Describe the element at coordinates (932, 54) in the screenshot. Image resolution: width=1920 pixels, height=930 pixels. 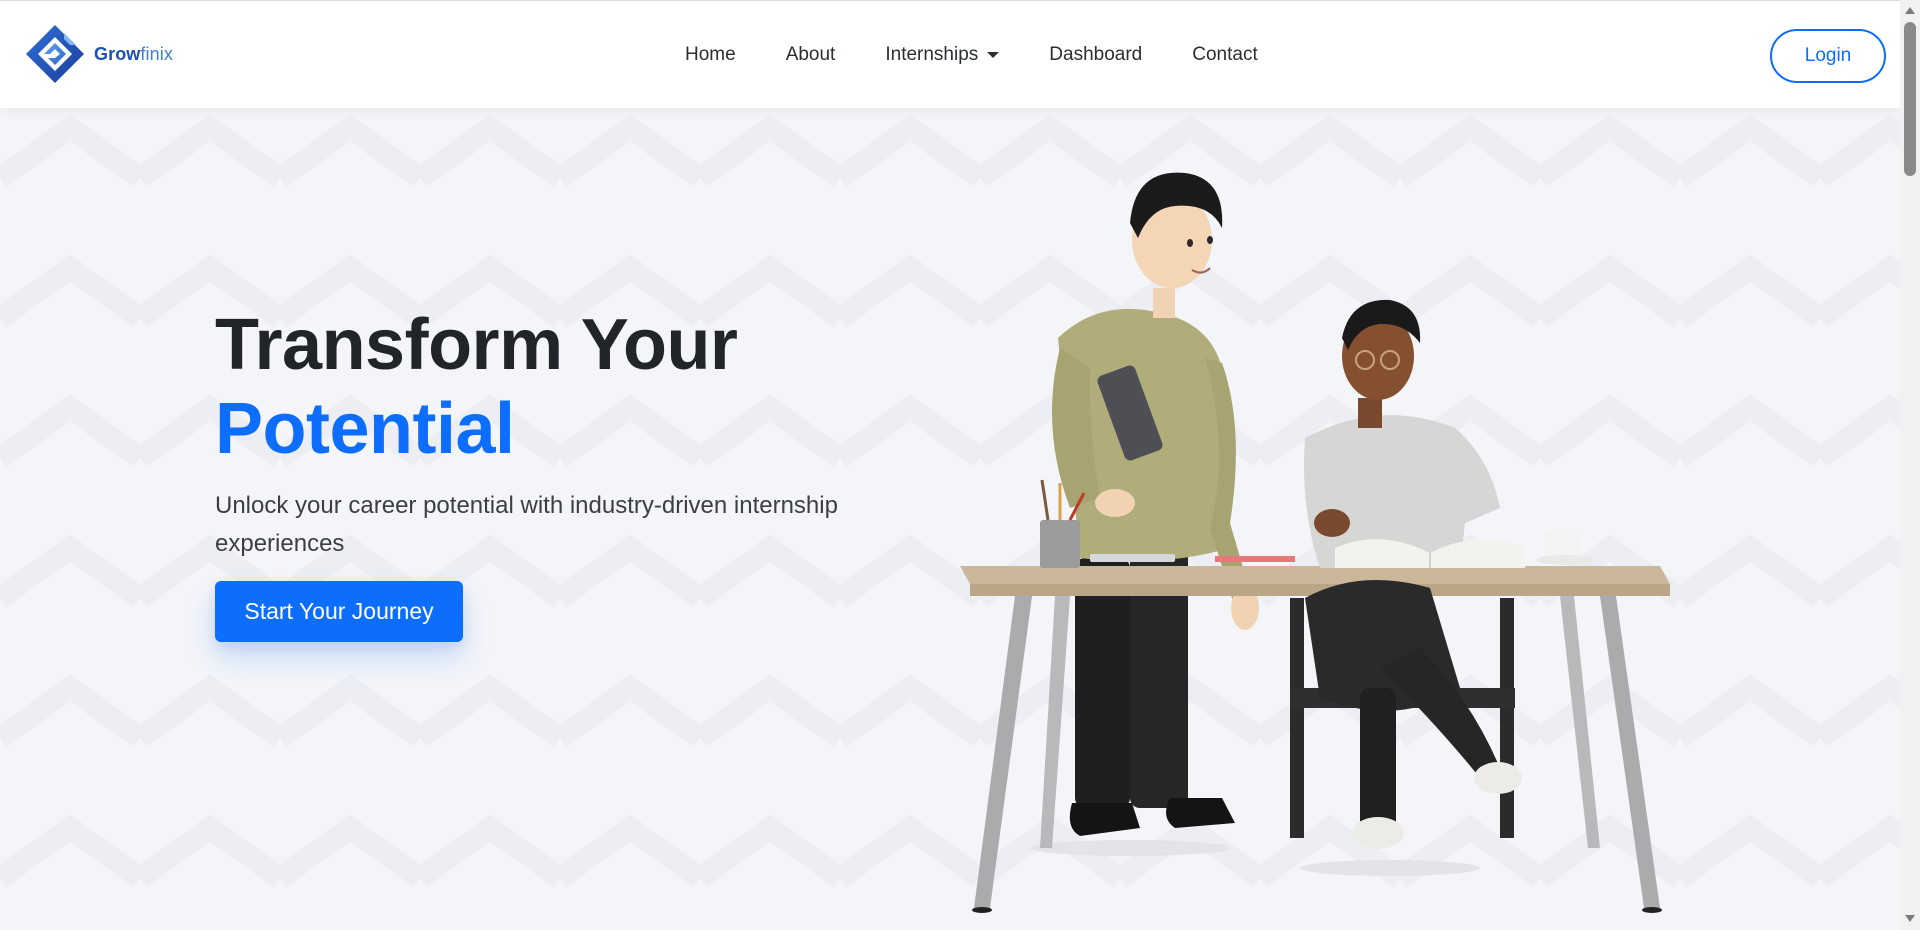
I see `nav-internships-label: Internships` at that location.